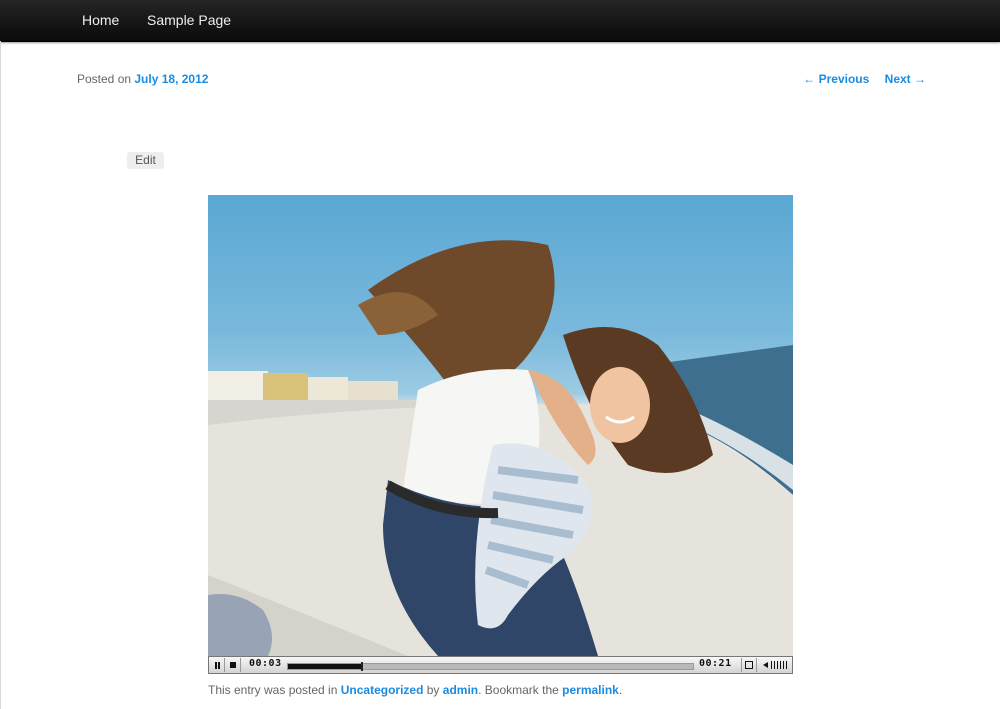  I want to click on post-date-link: July 18, 2012, so click(171, 79).